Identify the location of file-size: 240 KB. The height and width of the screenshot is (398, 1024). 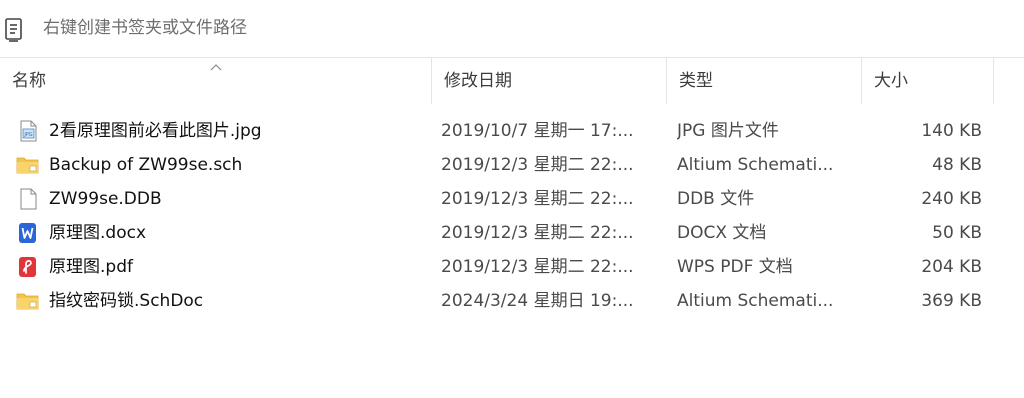
(951, 199).